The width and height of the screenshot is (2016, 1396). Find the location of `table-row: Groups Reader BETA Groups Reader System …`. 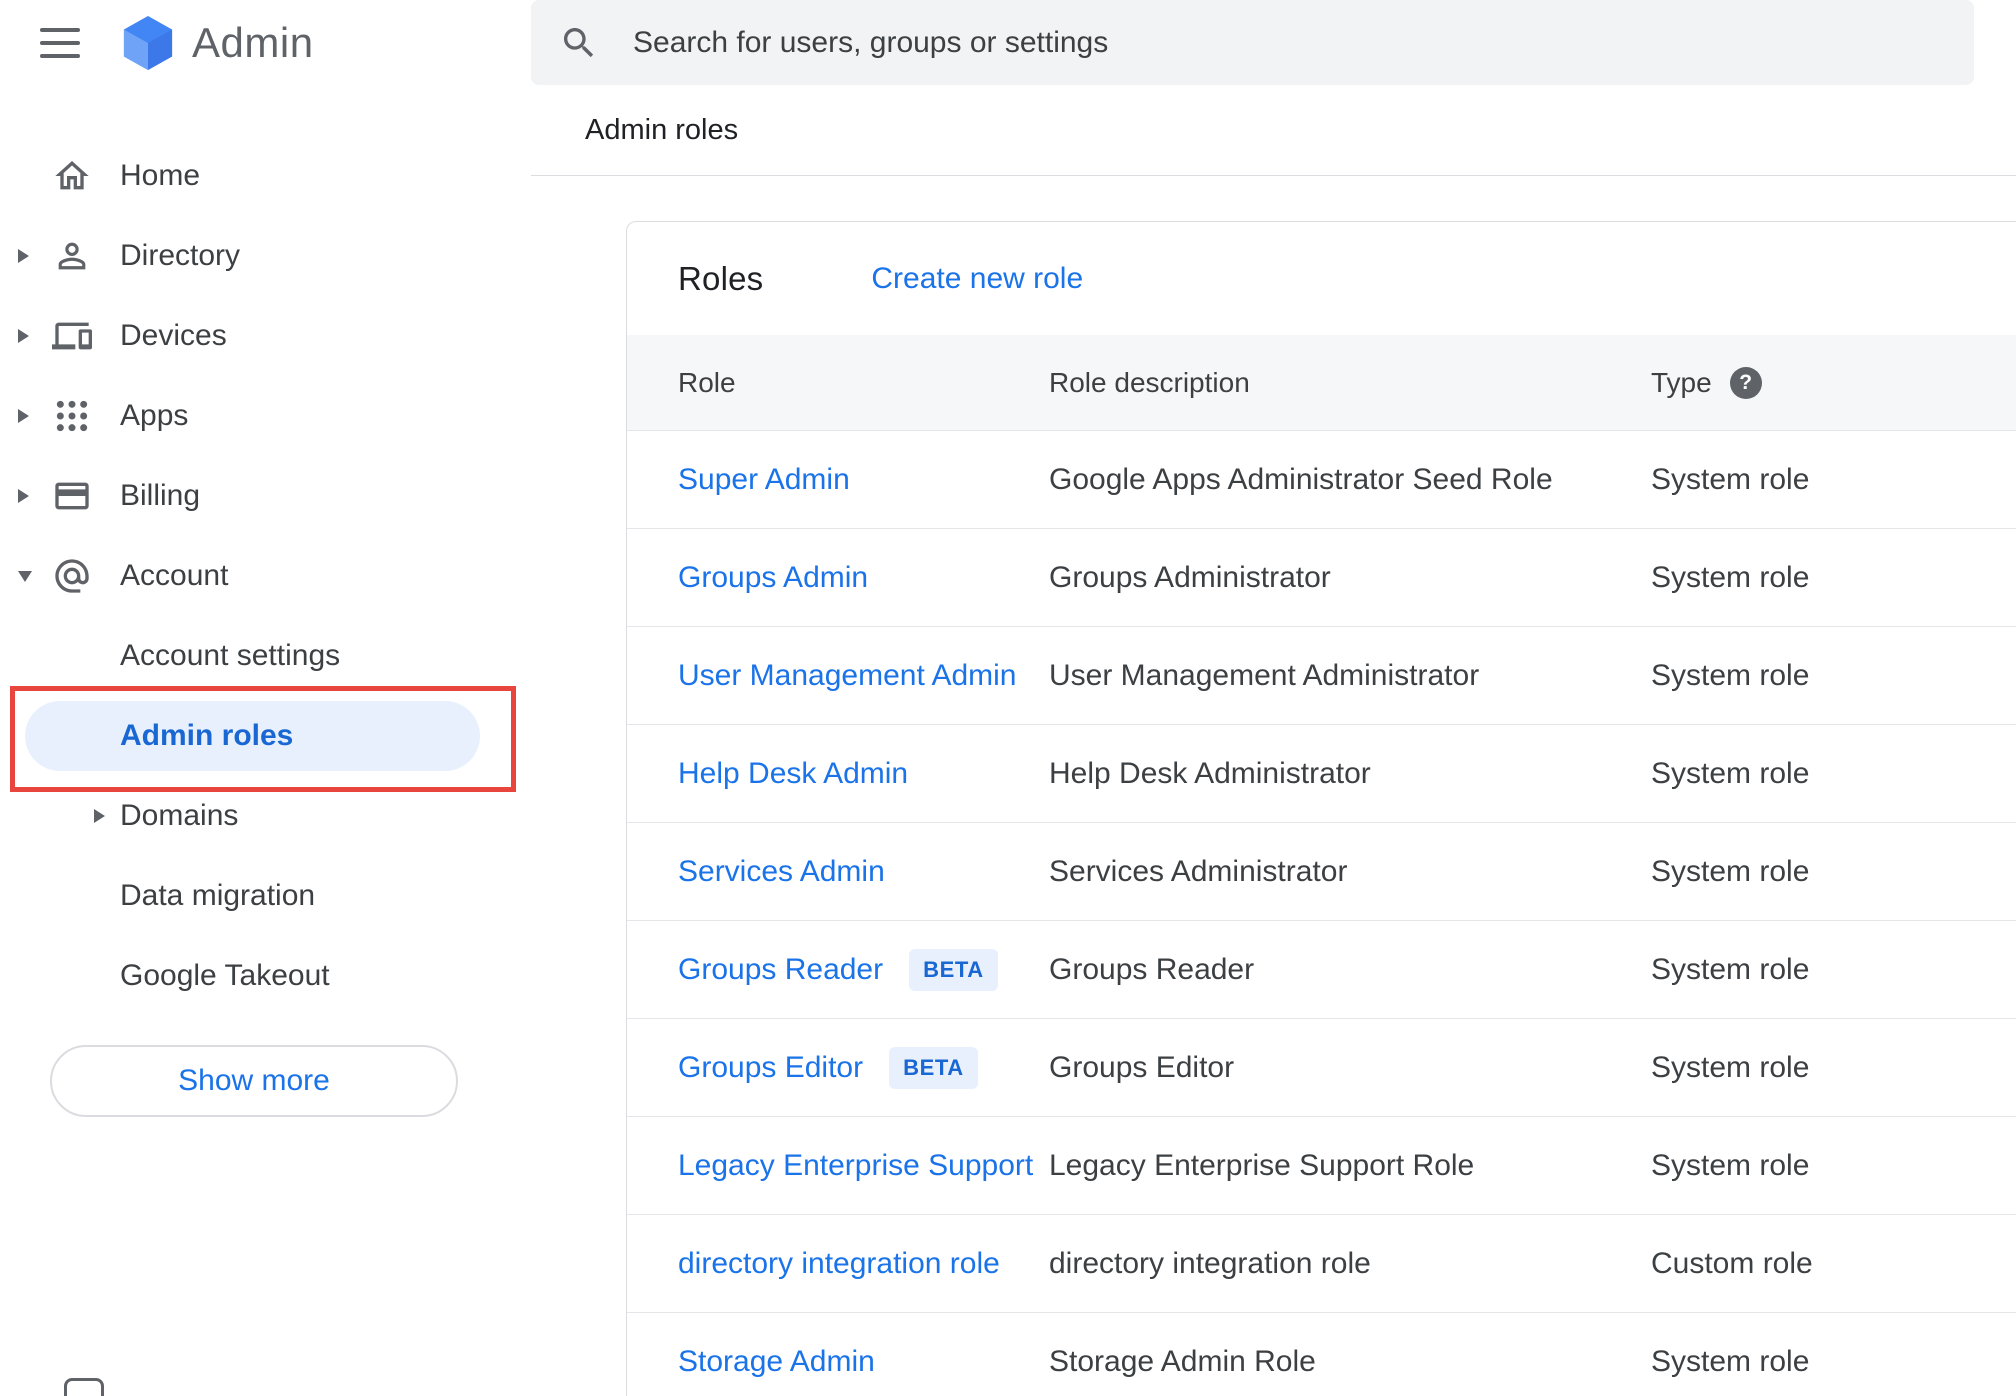

table-row: Groups Reader BETA Groups Reader System … is located at coordinates (1321, 970).